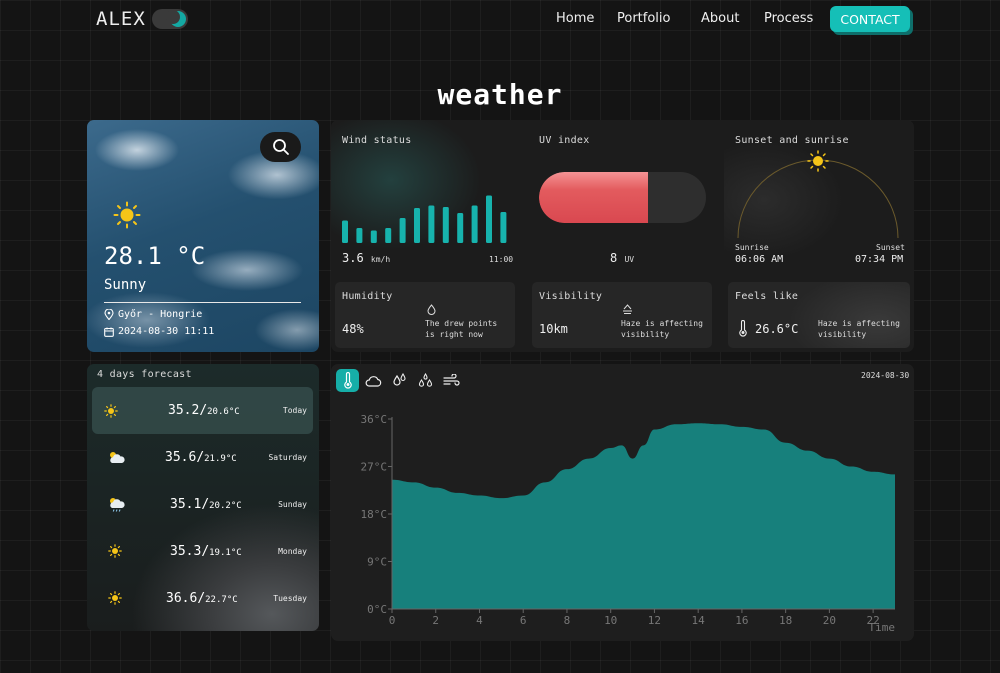 The height and width of the screenshot is (673, 1000). What do you see at coordinates (643, 516) in the screenshot?
I see `temperature-area` at bounding box center [643, 516].